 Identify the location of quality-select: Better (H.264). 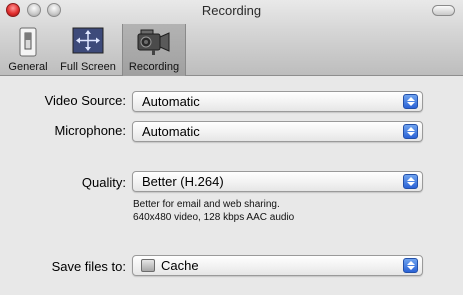
(277, 181).